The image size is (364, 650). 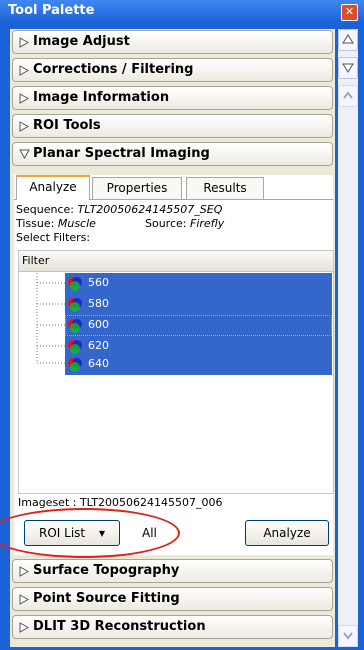 What do you see at coordinates (24, 154) in the screenshot?
I see `collapse-arrow-icon` at bounding box center [24, 154].